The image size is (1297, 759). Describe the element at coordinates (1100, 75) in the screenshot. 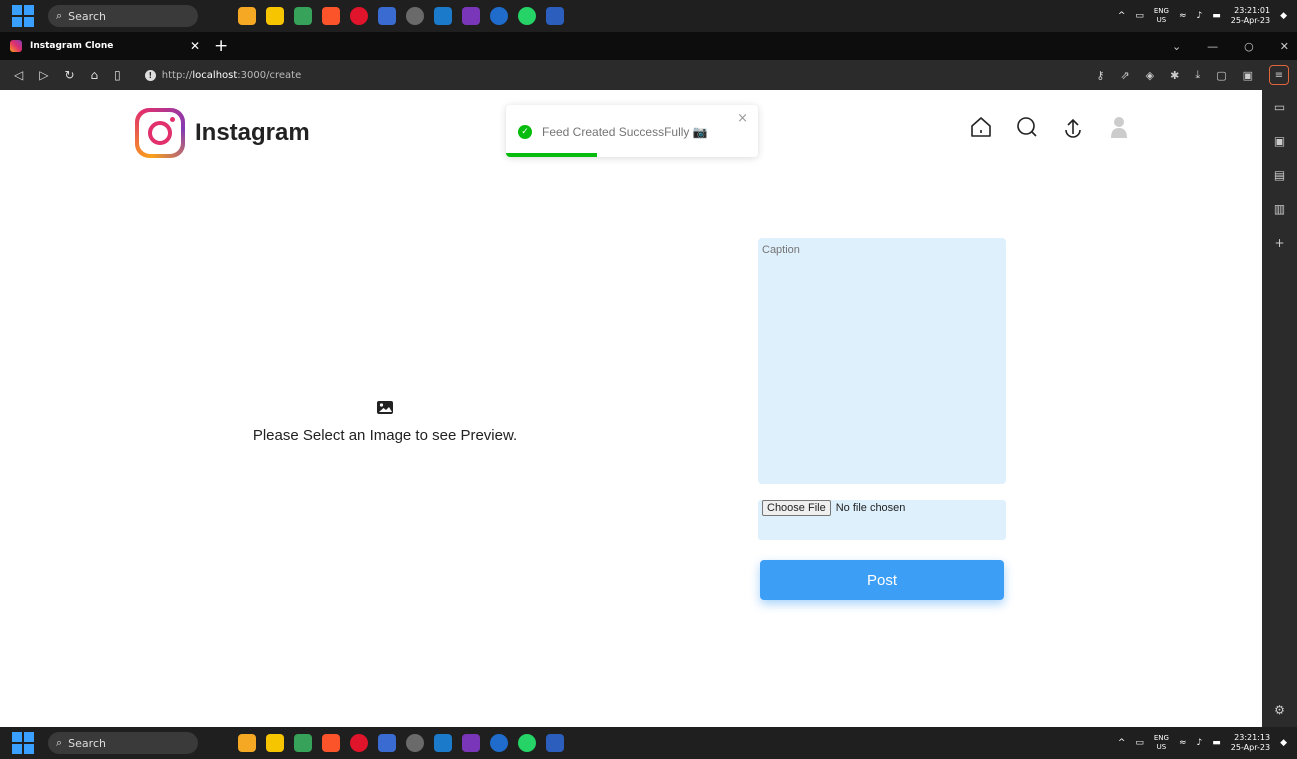

I see `key-icon: ⚷` at that location.